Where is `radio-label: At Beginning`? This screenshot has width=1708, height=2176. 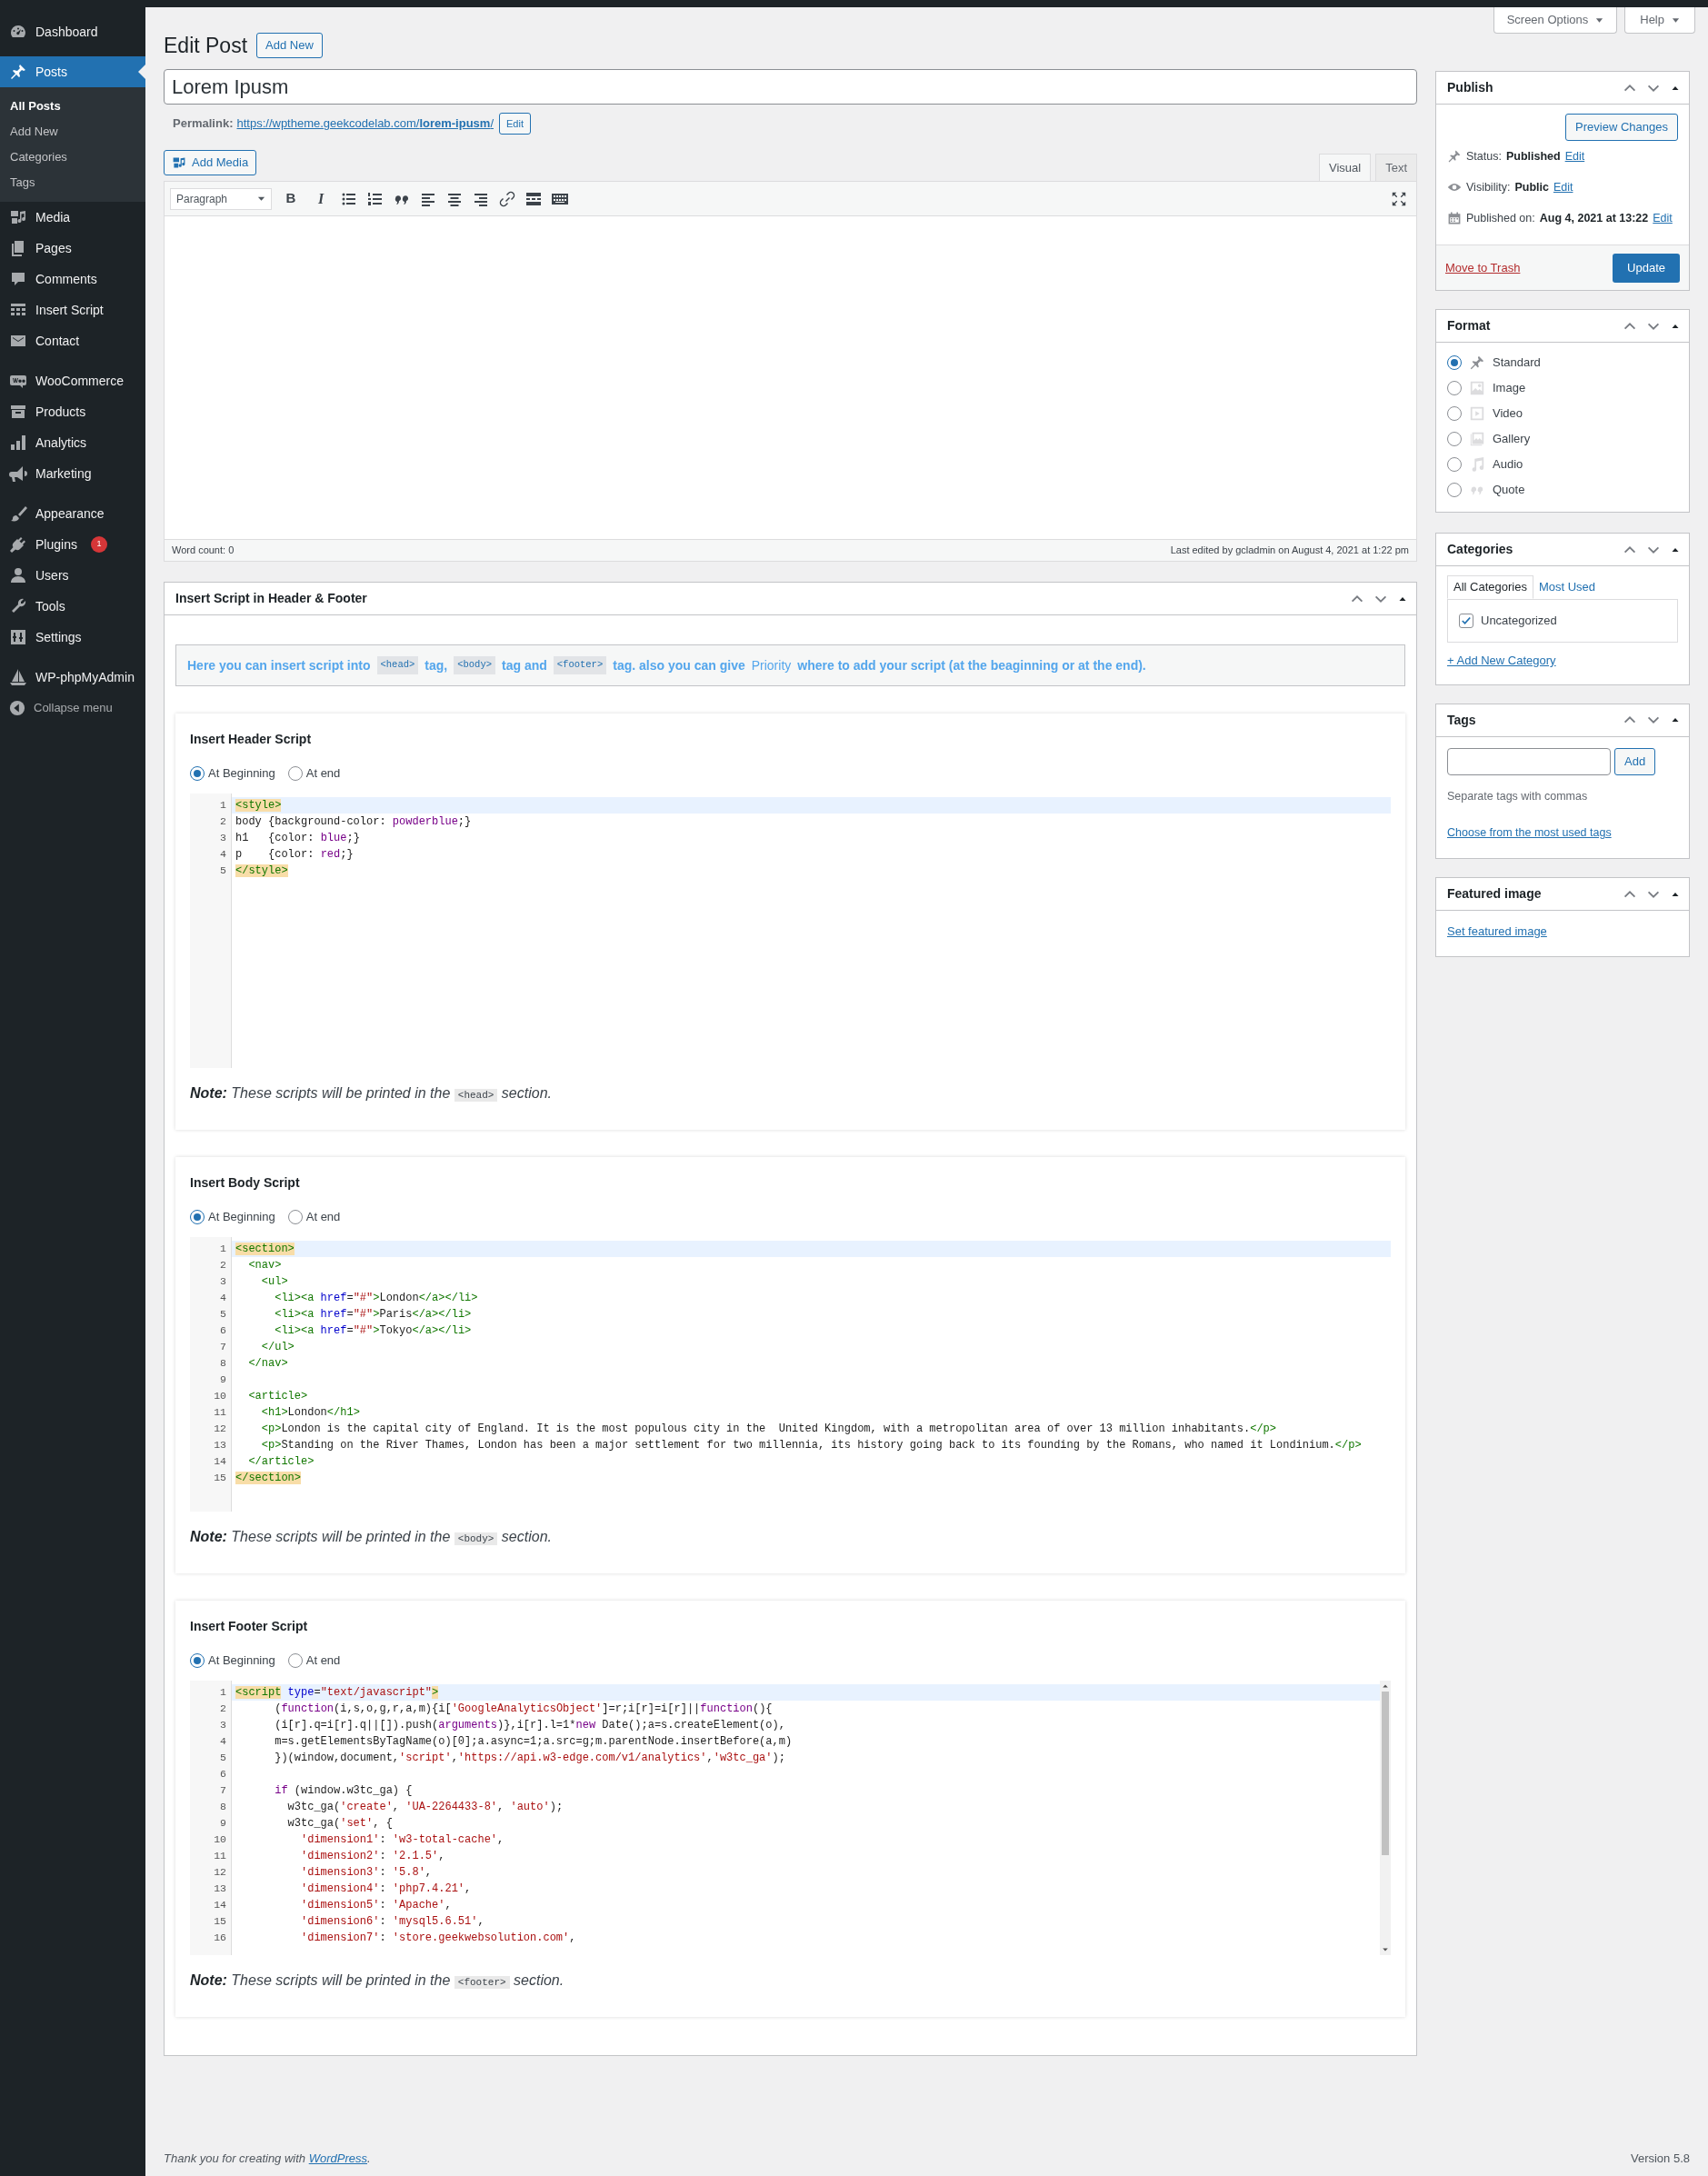 radio-label: At Beginning is located at coordinates (241, 1217).